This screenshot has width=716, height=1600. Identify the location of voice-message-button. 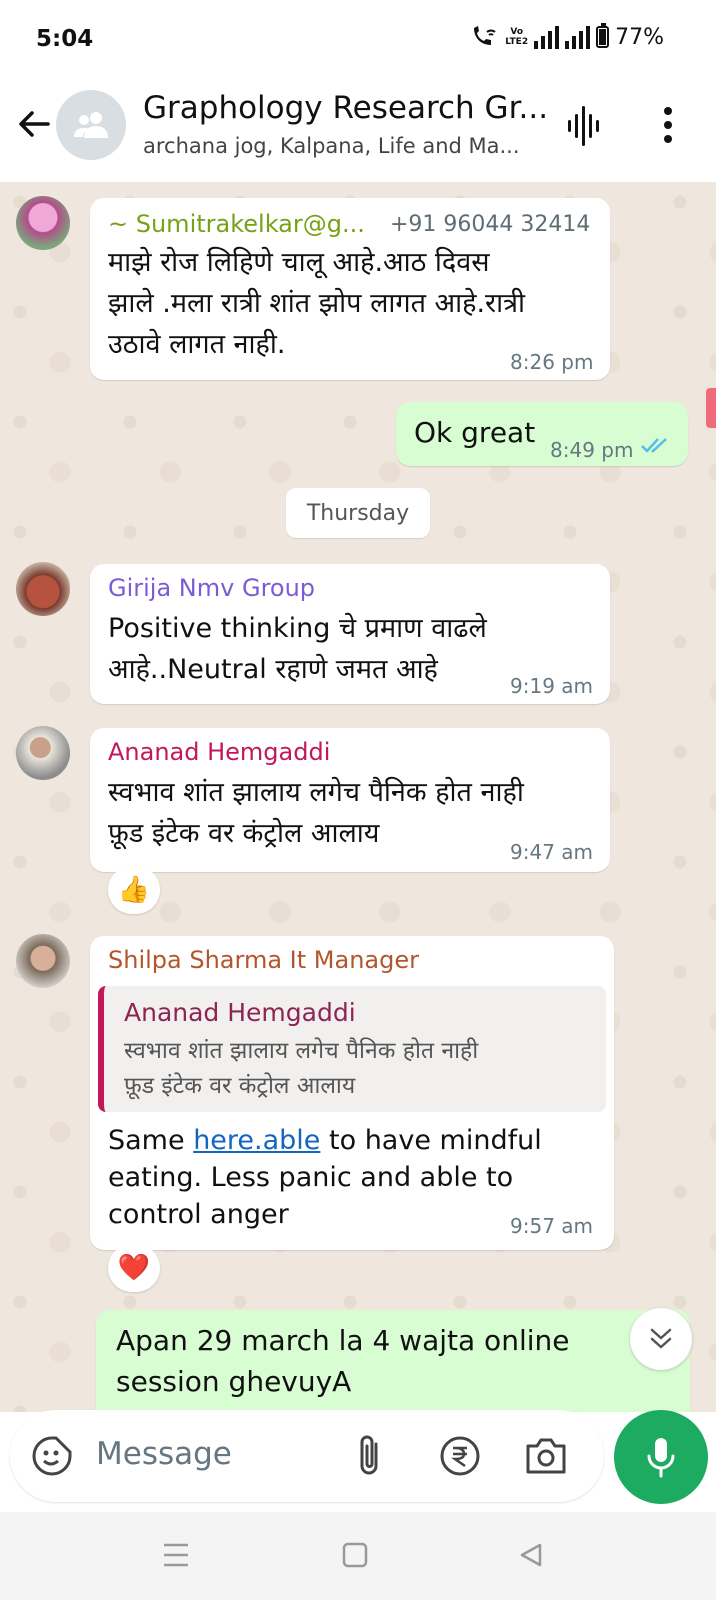
(661, 1457).